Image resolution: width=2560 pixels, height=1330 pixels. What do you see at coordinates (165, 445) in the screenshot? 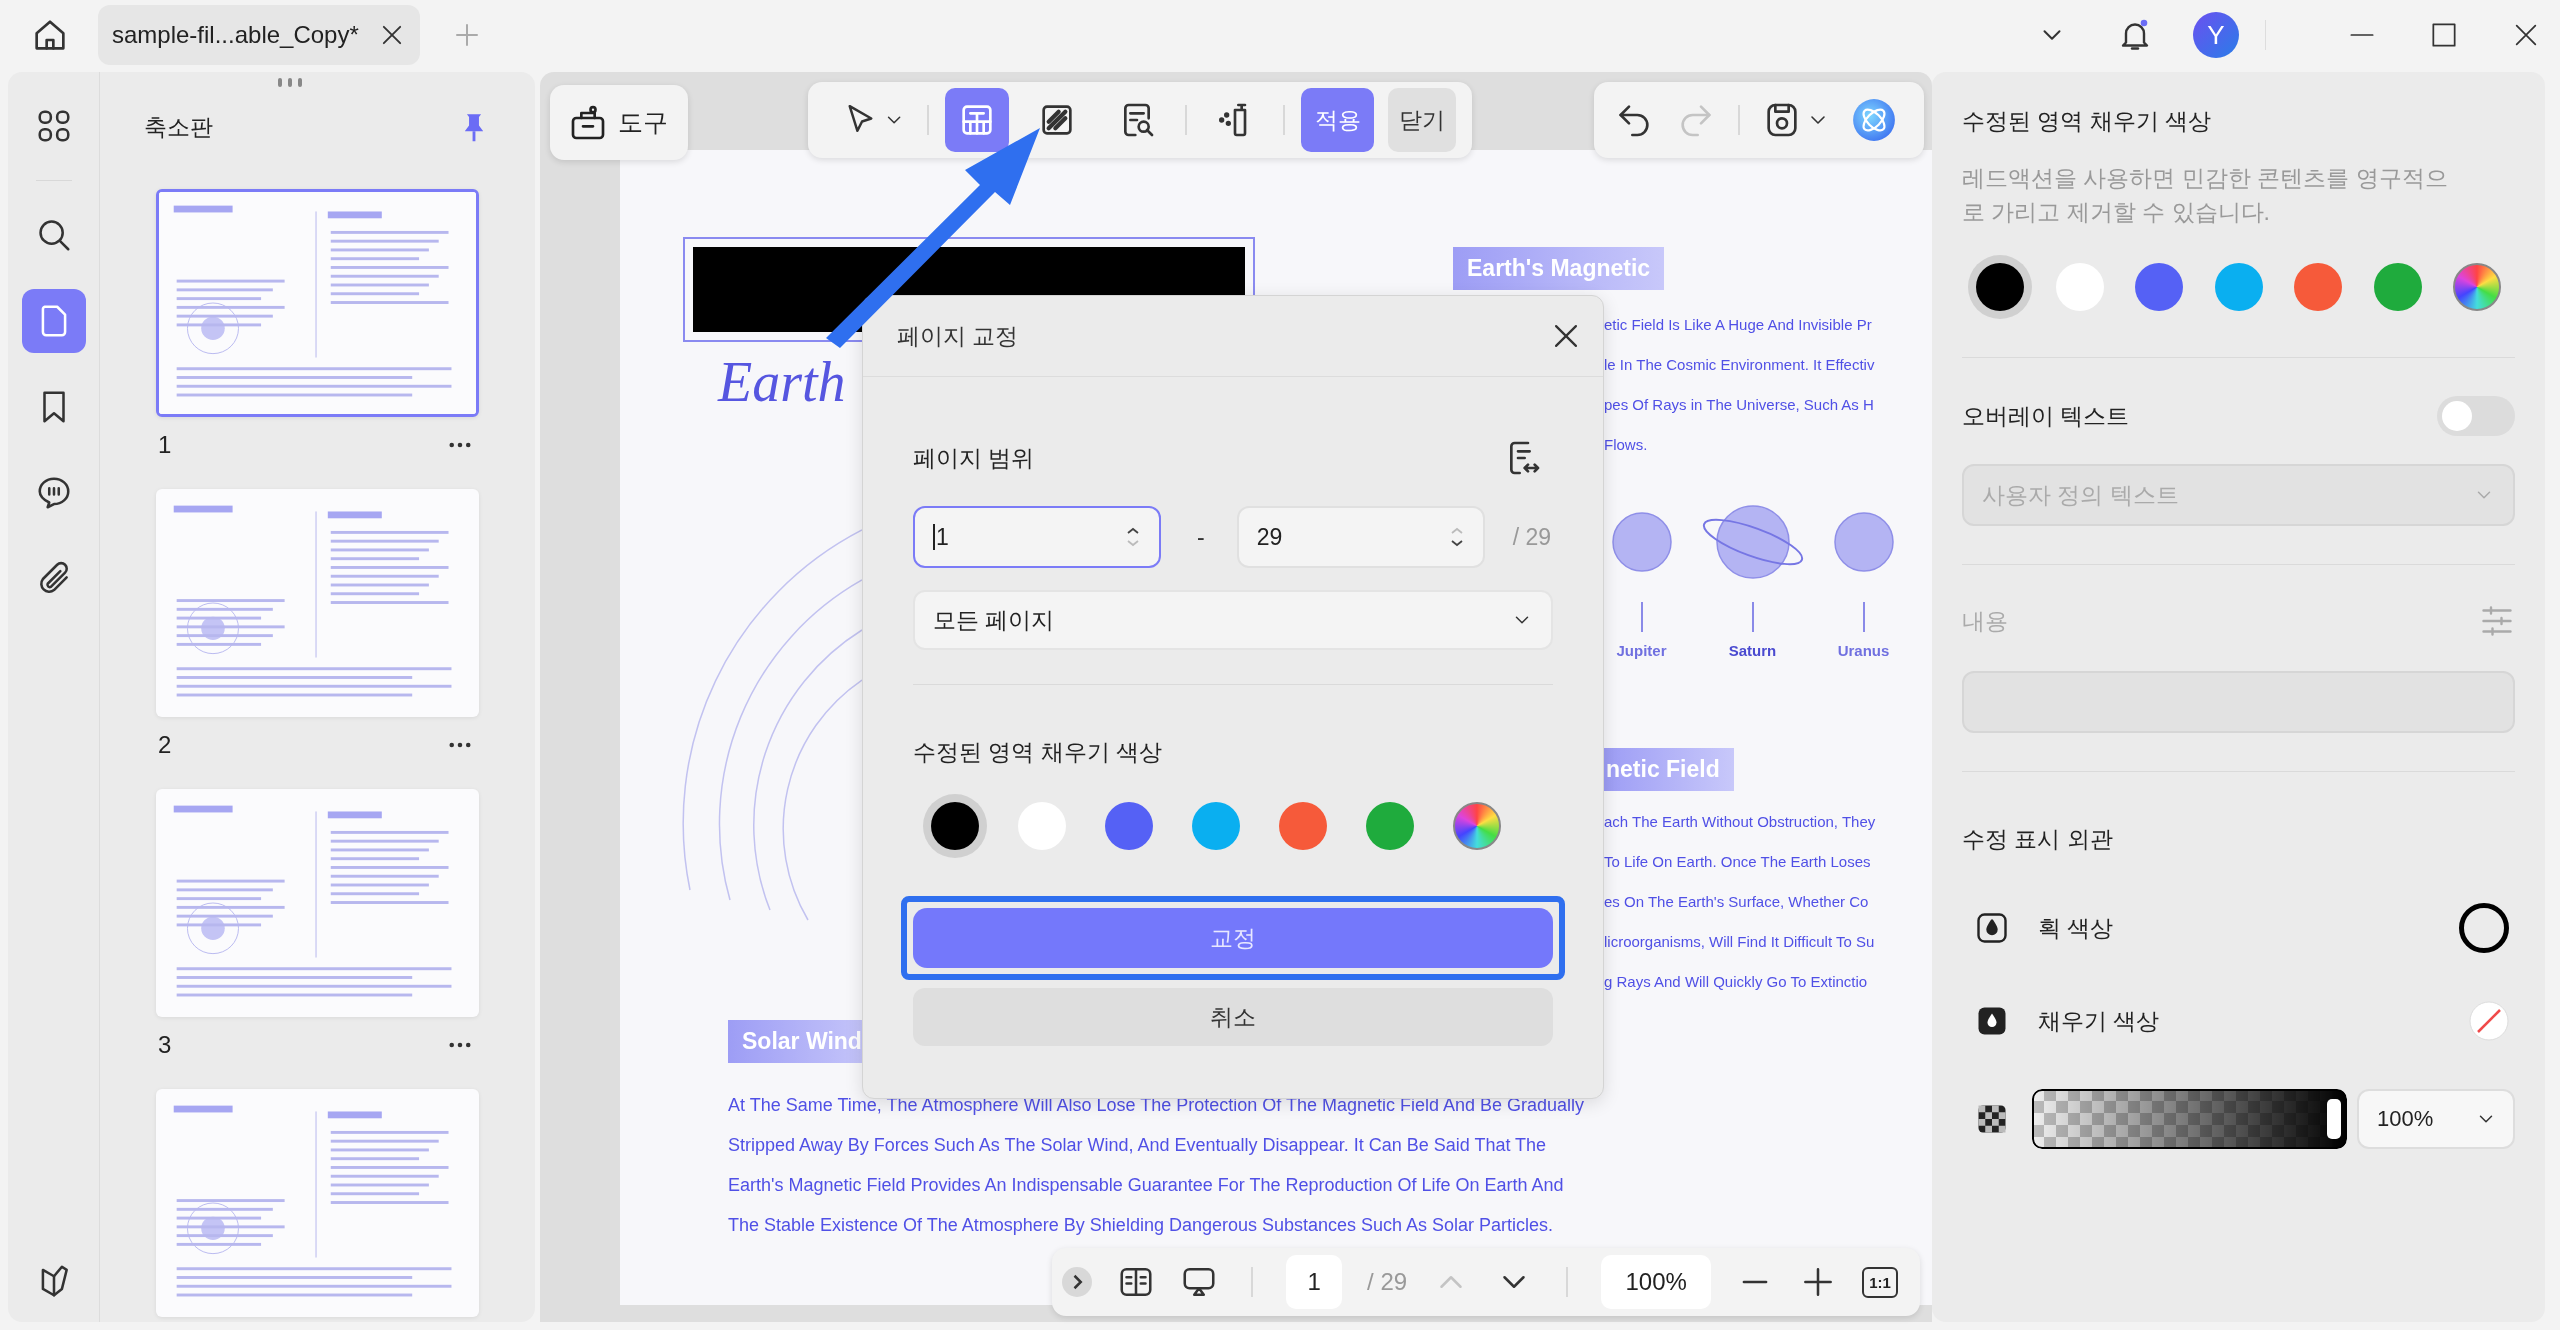
I see `page-number: 1` at bounding box center [165, 445].